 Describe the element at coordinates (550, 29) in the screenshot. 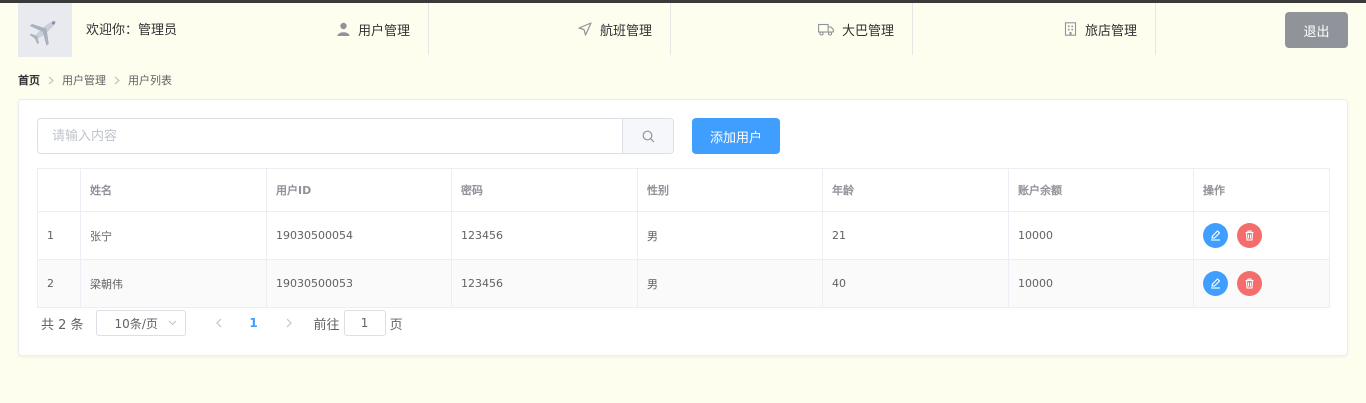

I see `nav-flight-management: 航班管理` at that location.